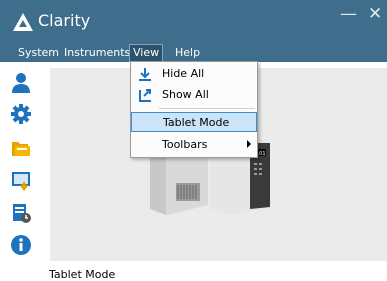  What do you see at coordinates (185, 94) in the screenshot?
I see `show-all-label: Show All` at bounding box center [185, 94].